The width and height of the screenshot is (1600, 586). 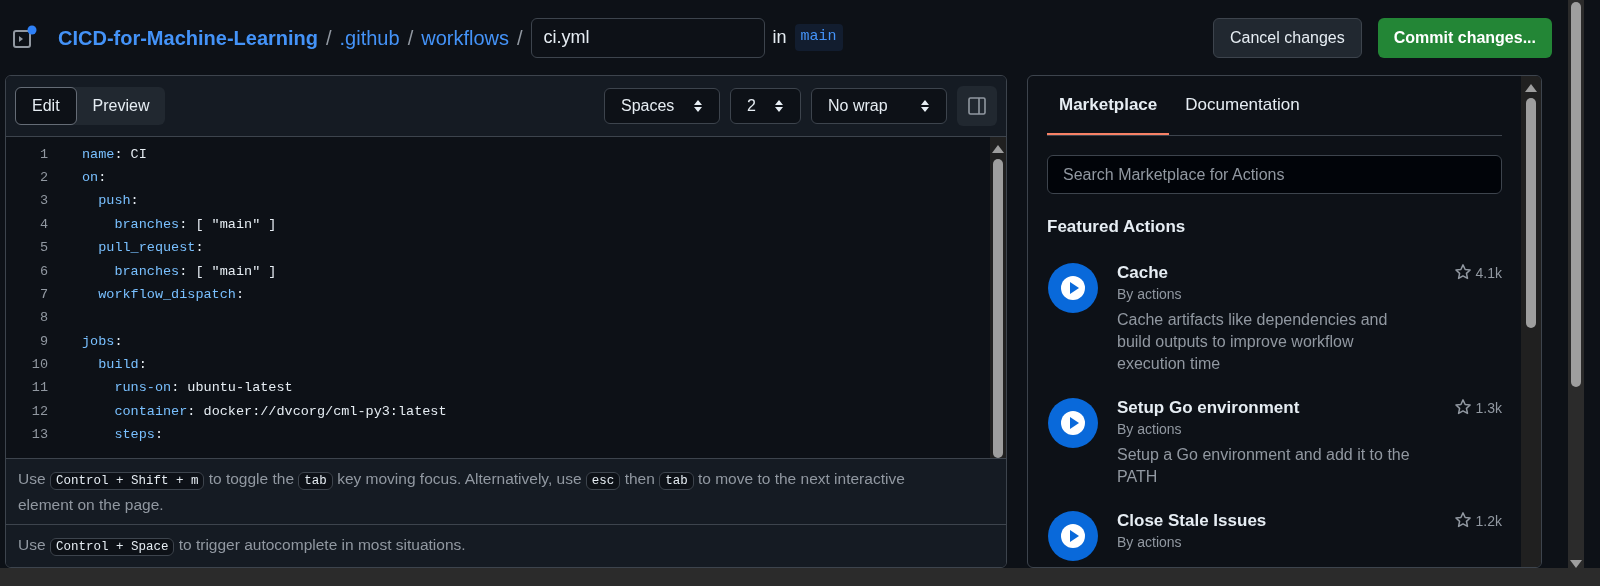 What do you see at coordinates (43, 318) in the screenshot?
I see `line-number: 8` at bounding box center [43, 318].